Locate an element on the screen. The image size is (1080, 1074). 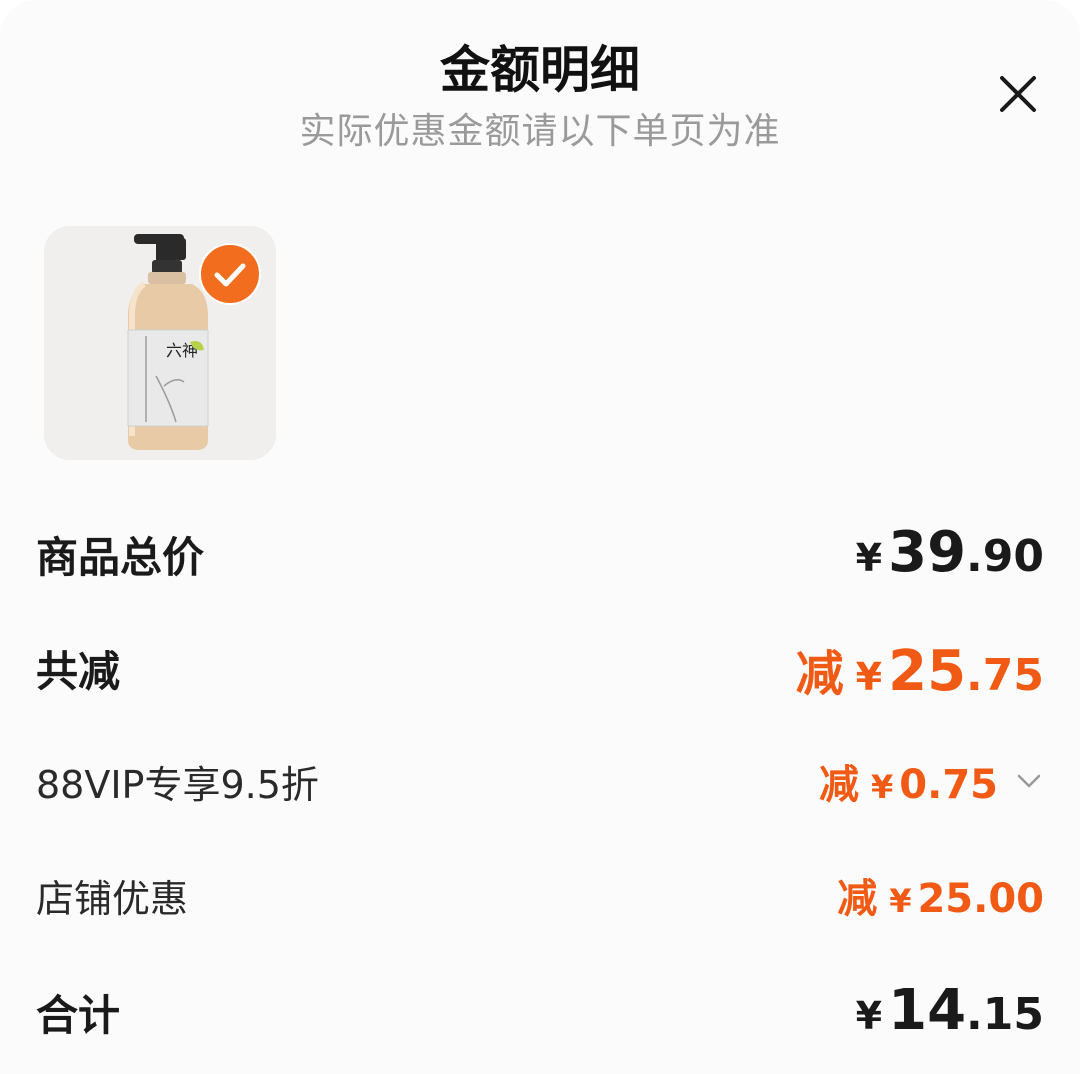
row-grand-total: 合计 ¥ 14 .15 is located at coordinates (540, 1013).